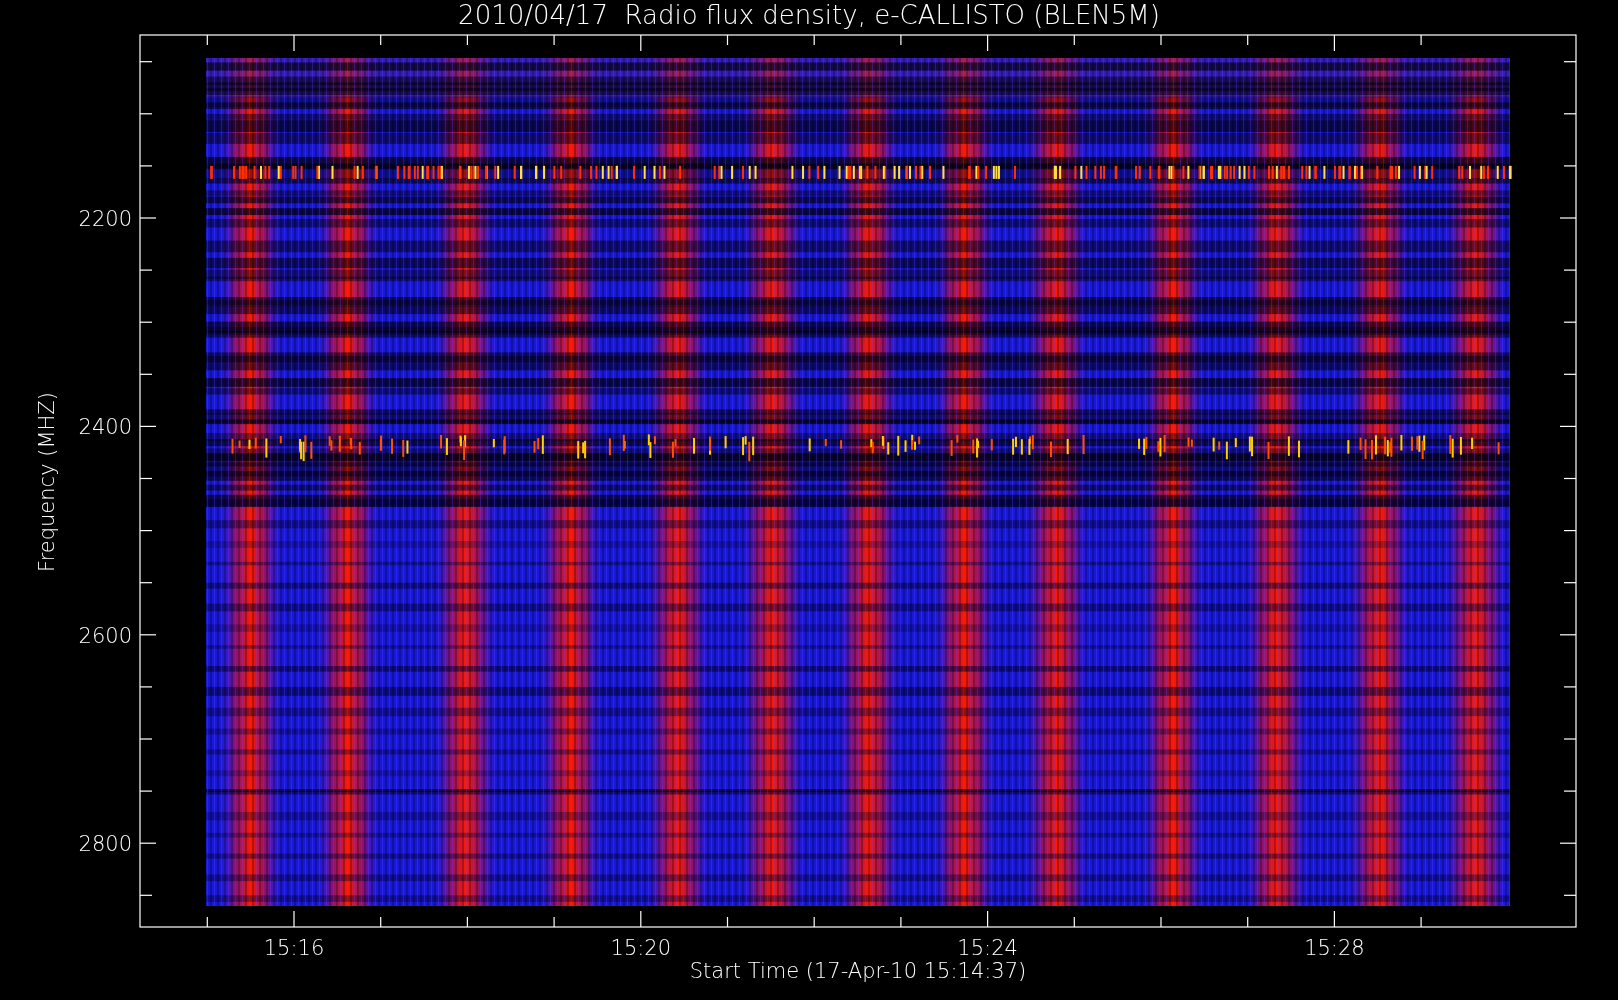 This screenshot has width=1618, height=1000. What do you see at coordinates (858, 971) in the screenshot?
I see `x-axis-label: Start Time (17-Apr-10 15:14:37)` at bounding box center [858, 971].